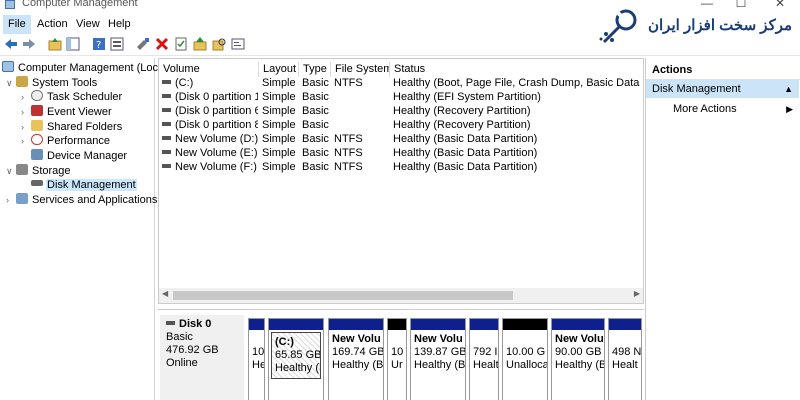 The width and height of the screenshot is (800, 400). Describe the element at coordinates (208, 69) in the screenshot. I see `column-header-volume: Volume` at that location.